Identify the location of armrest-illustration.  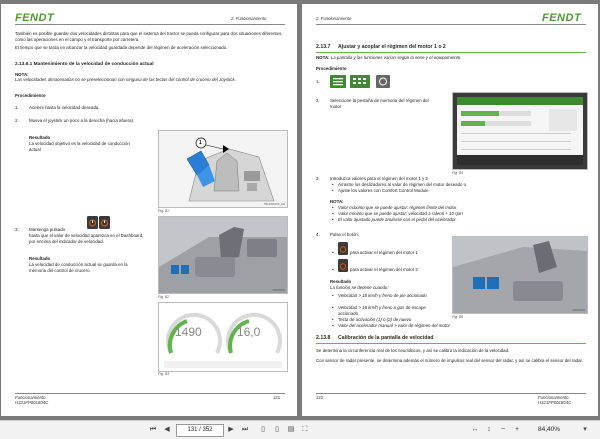
(223, 255).